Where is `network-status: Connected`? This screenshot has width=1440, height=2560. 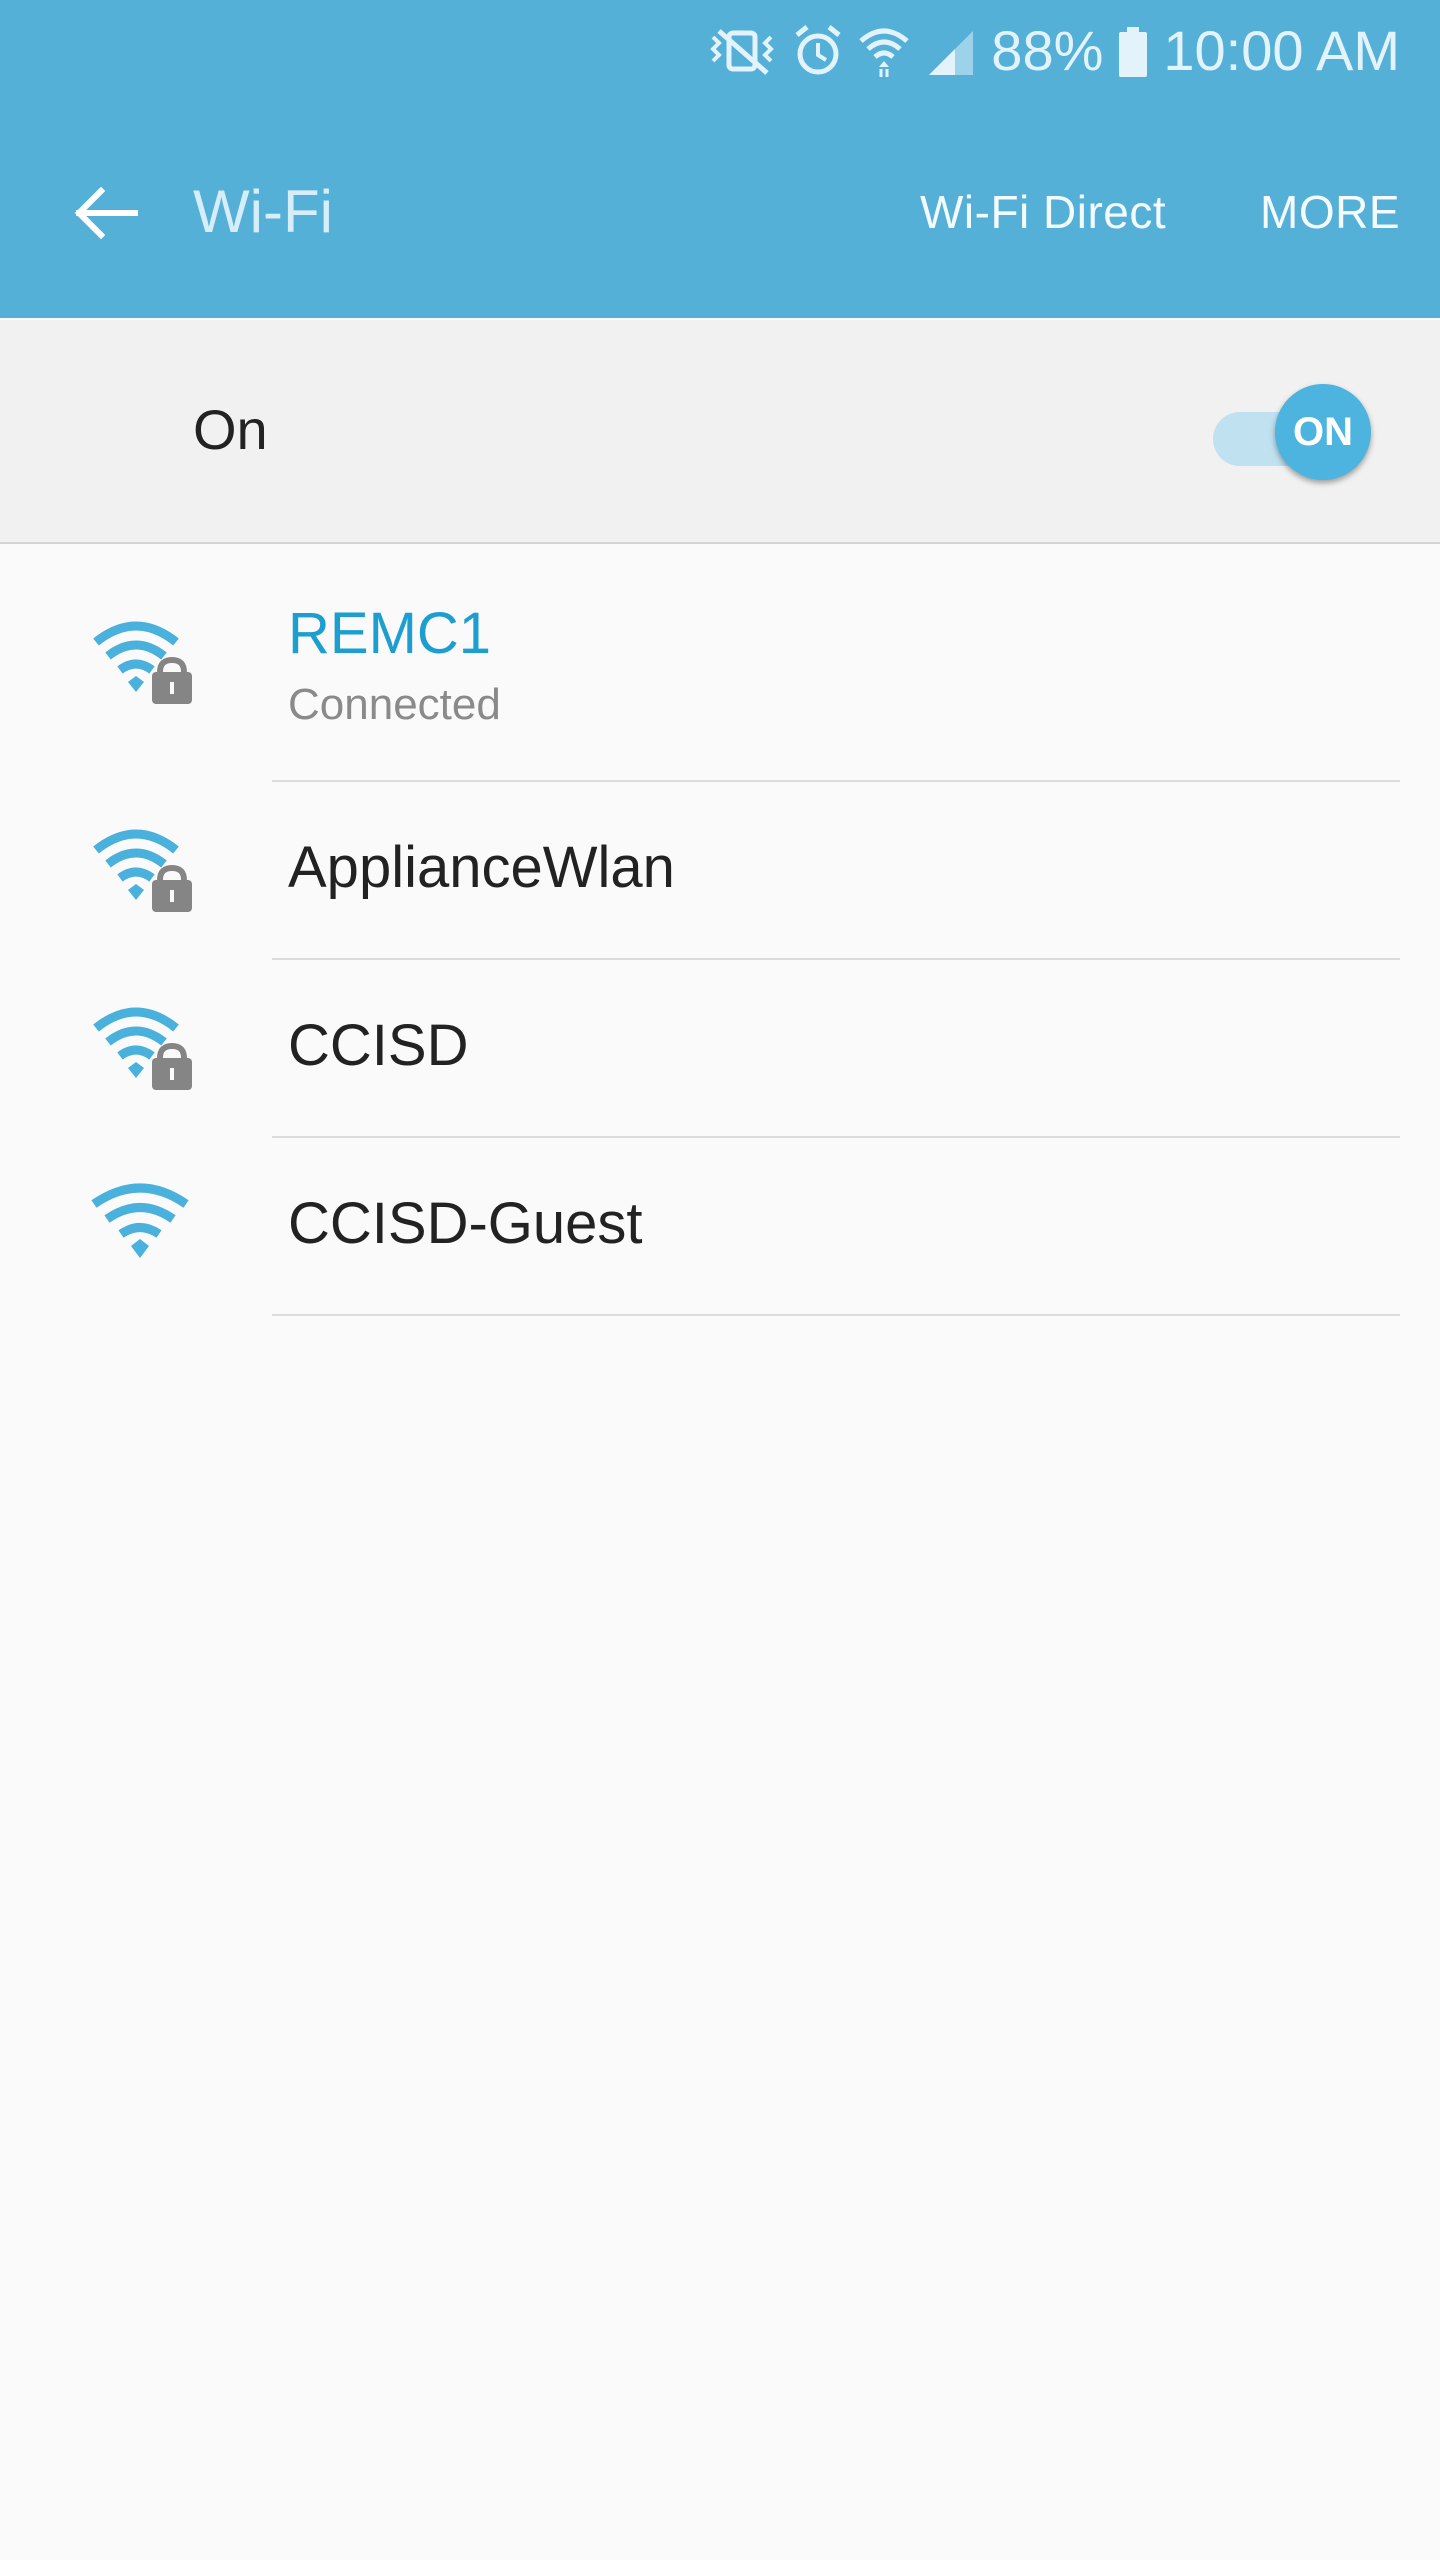 network-status: Connected is located at coordinates (394, 704).